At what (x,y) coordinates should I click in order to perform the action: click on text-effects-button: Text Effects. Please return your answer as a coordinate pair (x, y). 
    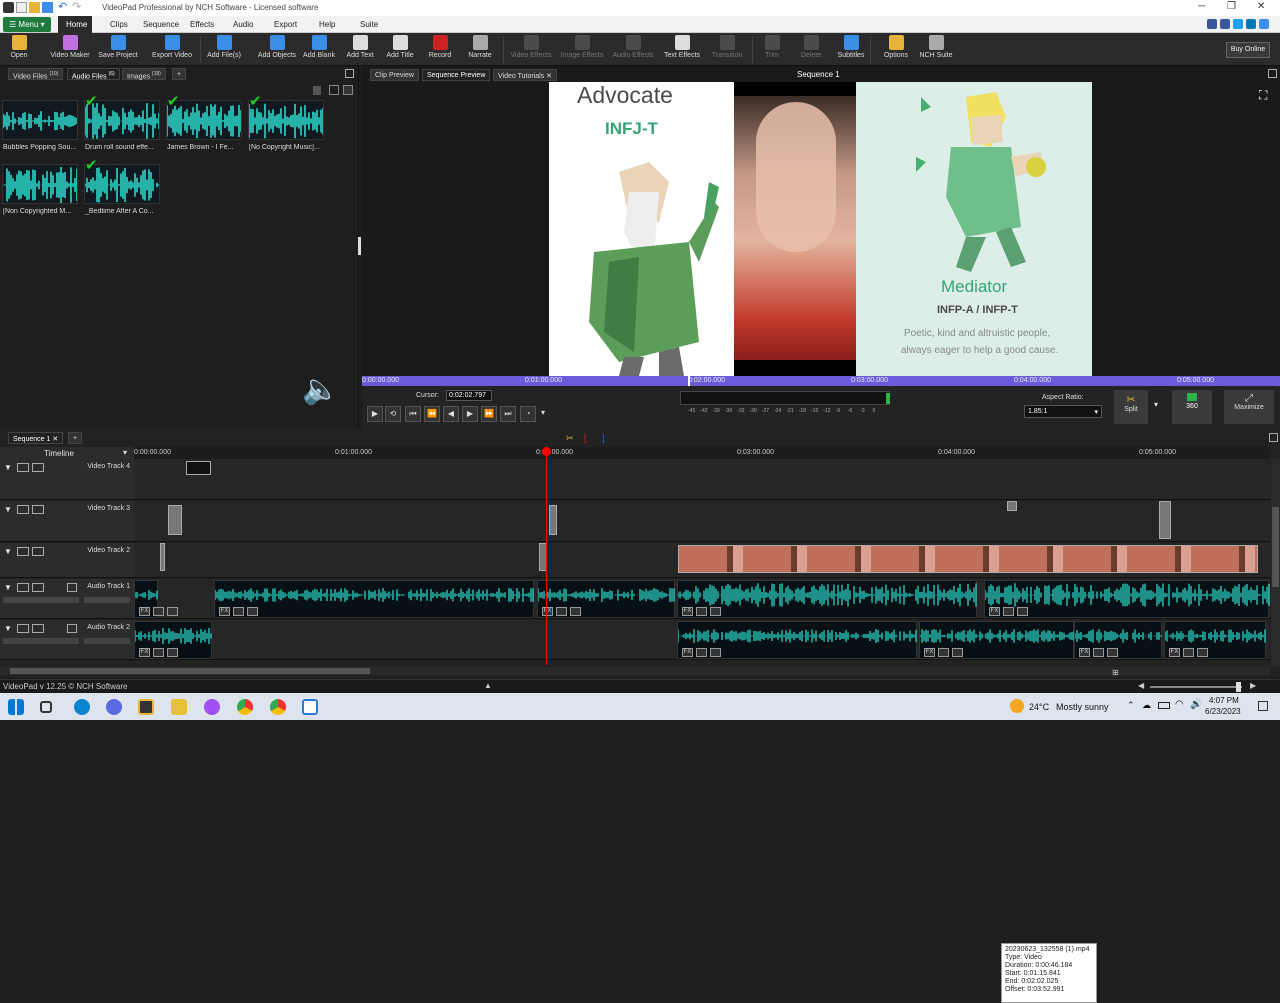
    Looking at the image, I should click on (682, 50).